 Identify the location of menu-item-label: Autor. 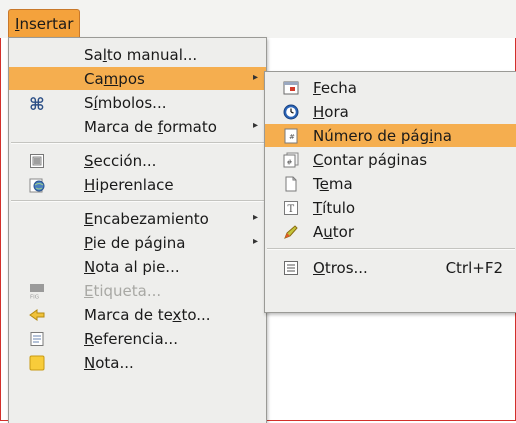
(334, 232).